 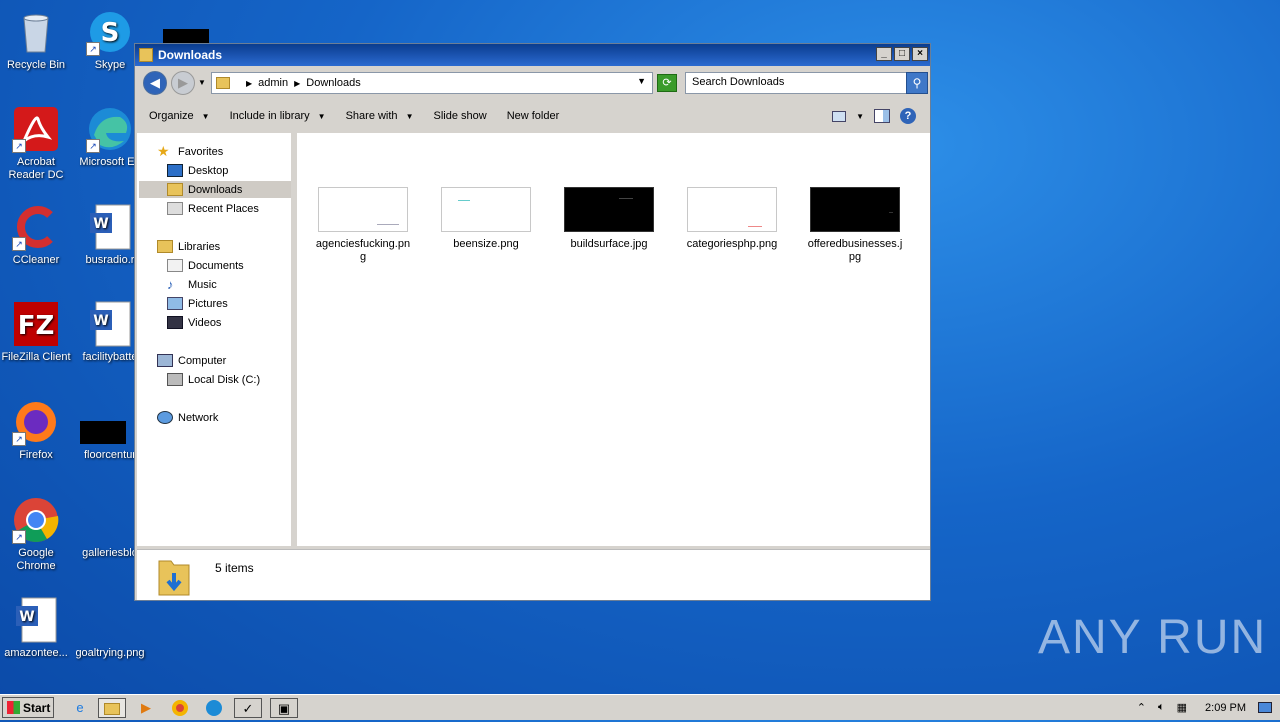 I want to click on file-item: buildsurface.jpg, so click(x=609, y=219).